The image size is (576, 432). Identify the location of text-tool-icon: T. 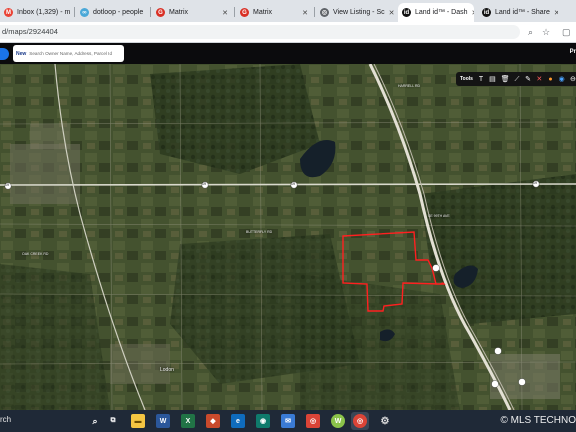
(481, 79).